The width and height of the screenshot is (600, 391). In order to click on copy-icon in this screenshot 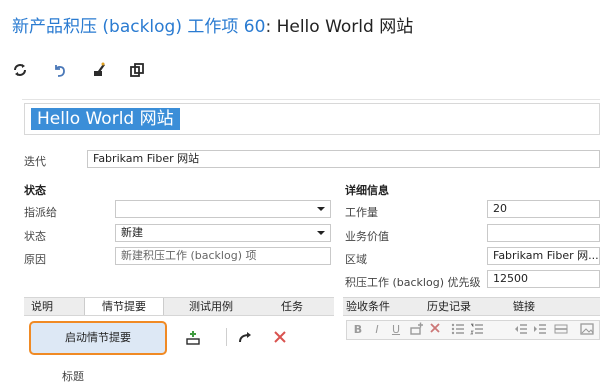, I will do `click(137, 70)`.